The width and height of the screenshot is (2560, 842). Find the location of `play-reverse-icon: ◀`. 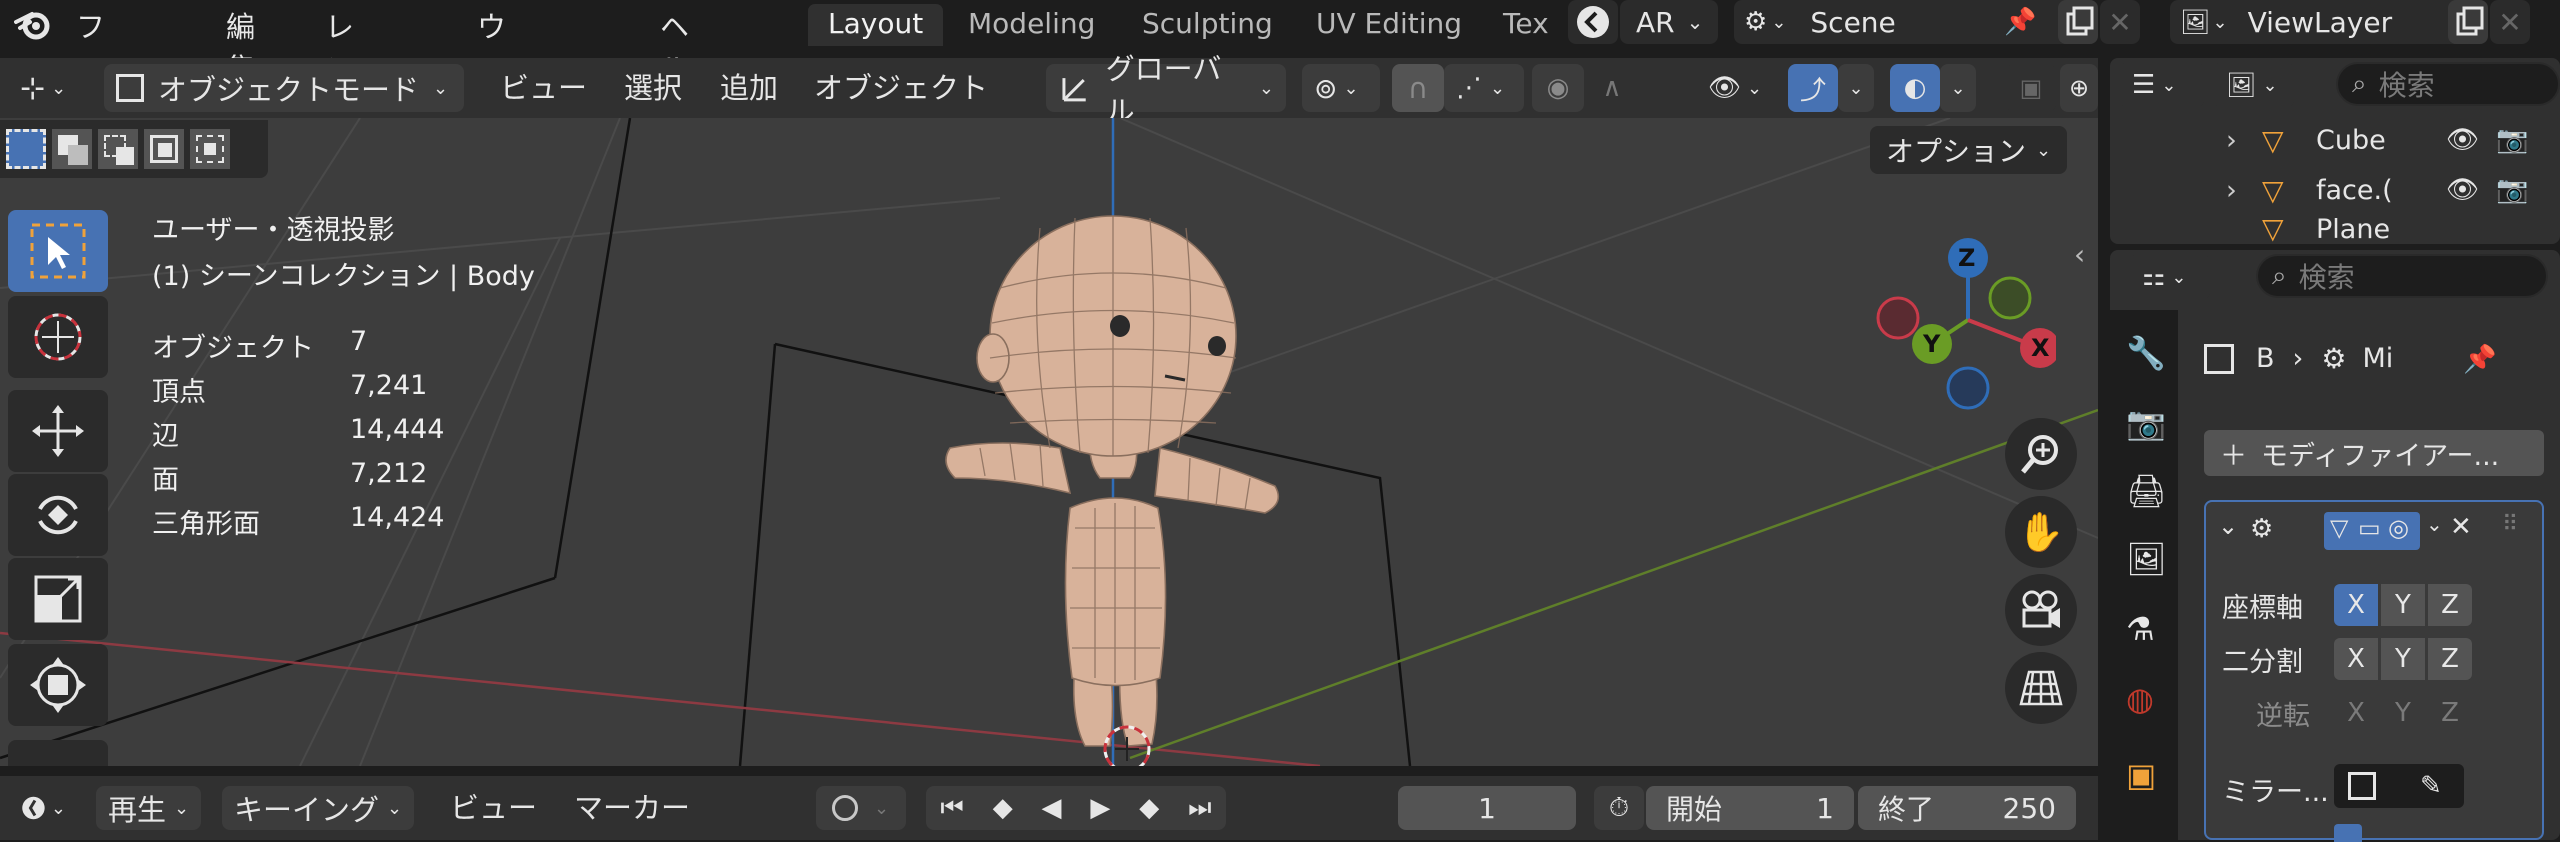

play-reverse-icon: ◀ is located at coordinates (1052, 808).